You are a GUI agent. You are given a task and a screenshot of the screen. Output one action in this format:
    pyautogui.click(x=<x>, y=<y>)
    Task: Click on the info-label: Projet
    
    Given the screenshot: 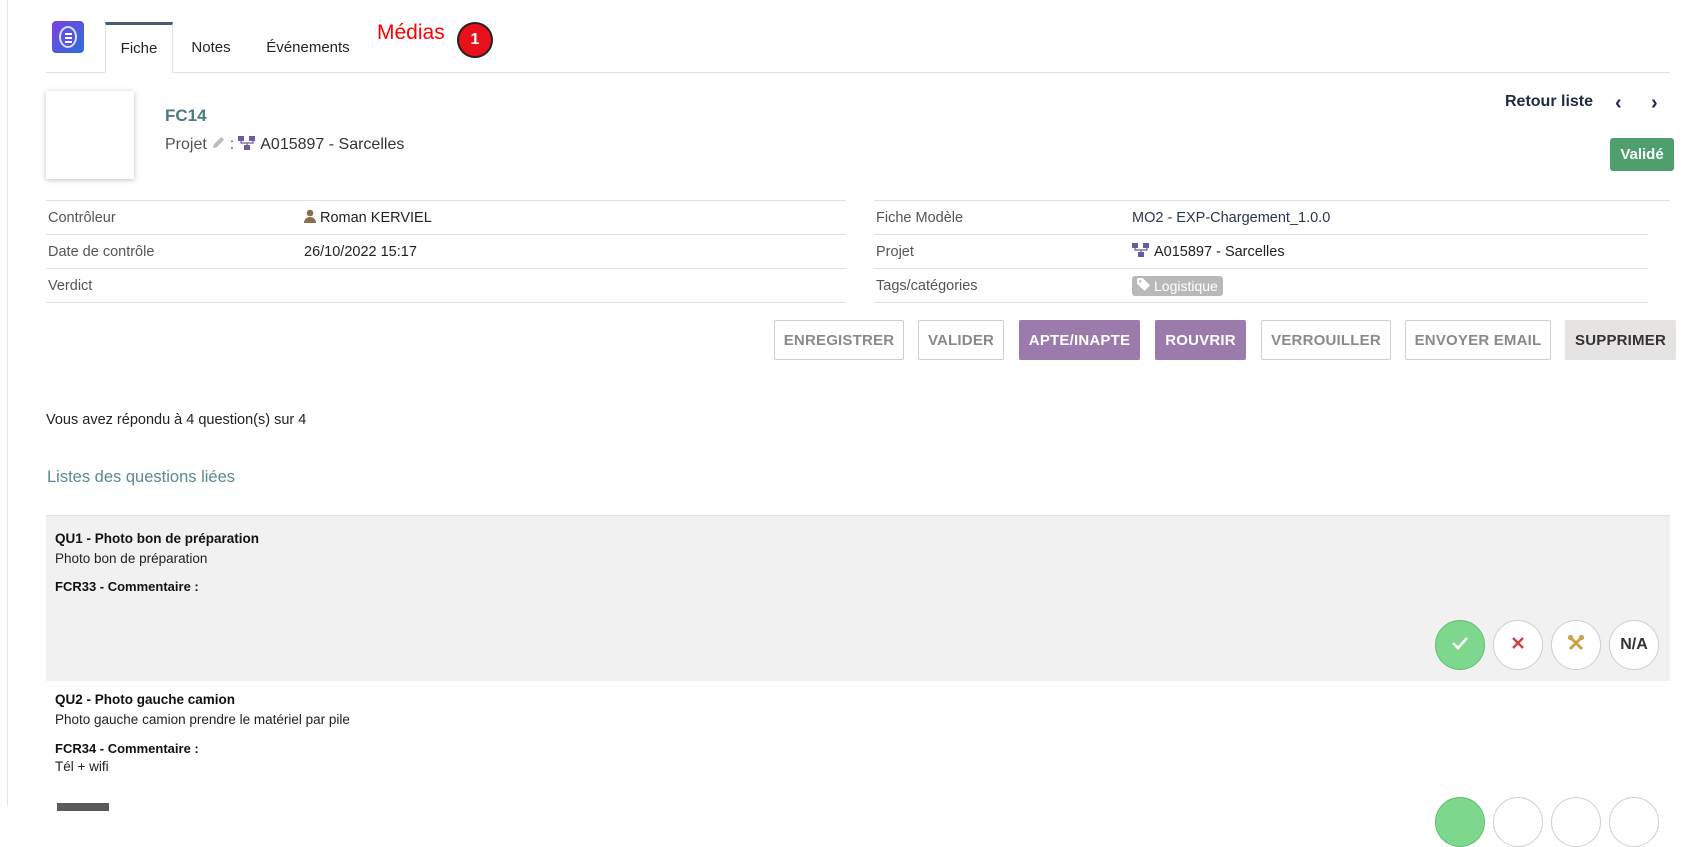 What is the action you would take?
    pyautogui.click(x=895, y=251)
    